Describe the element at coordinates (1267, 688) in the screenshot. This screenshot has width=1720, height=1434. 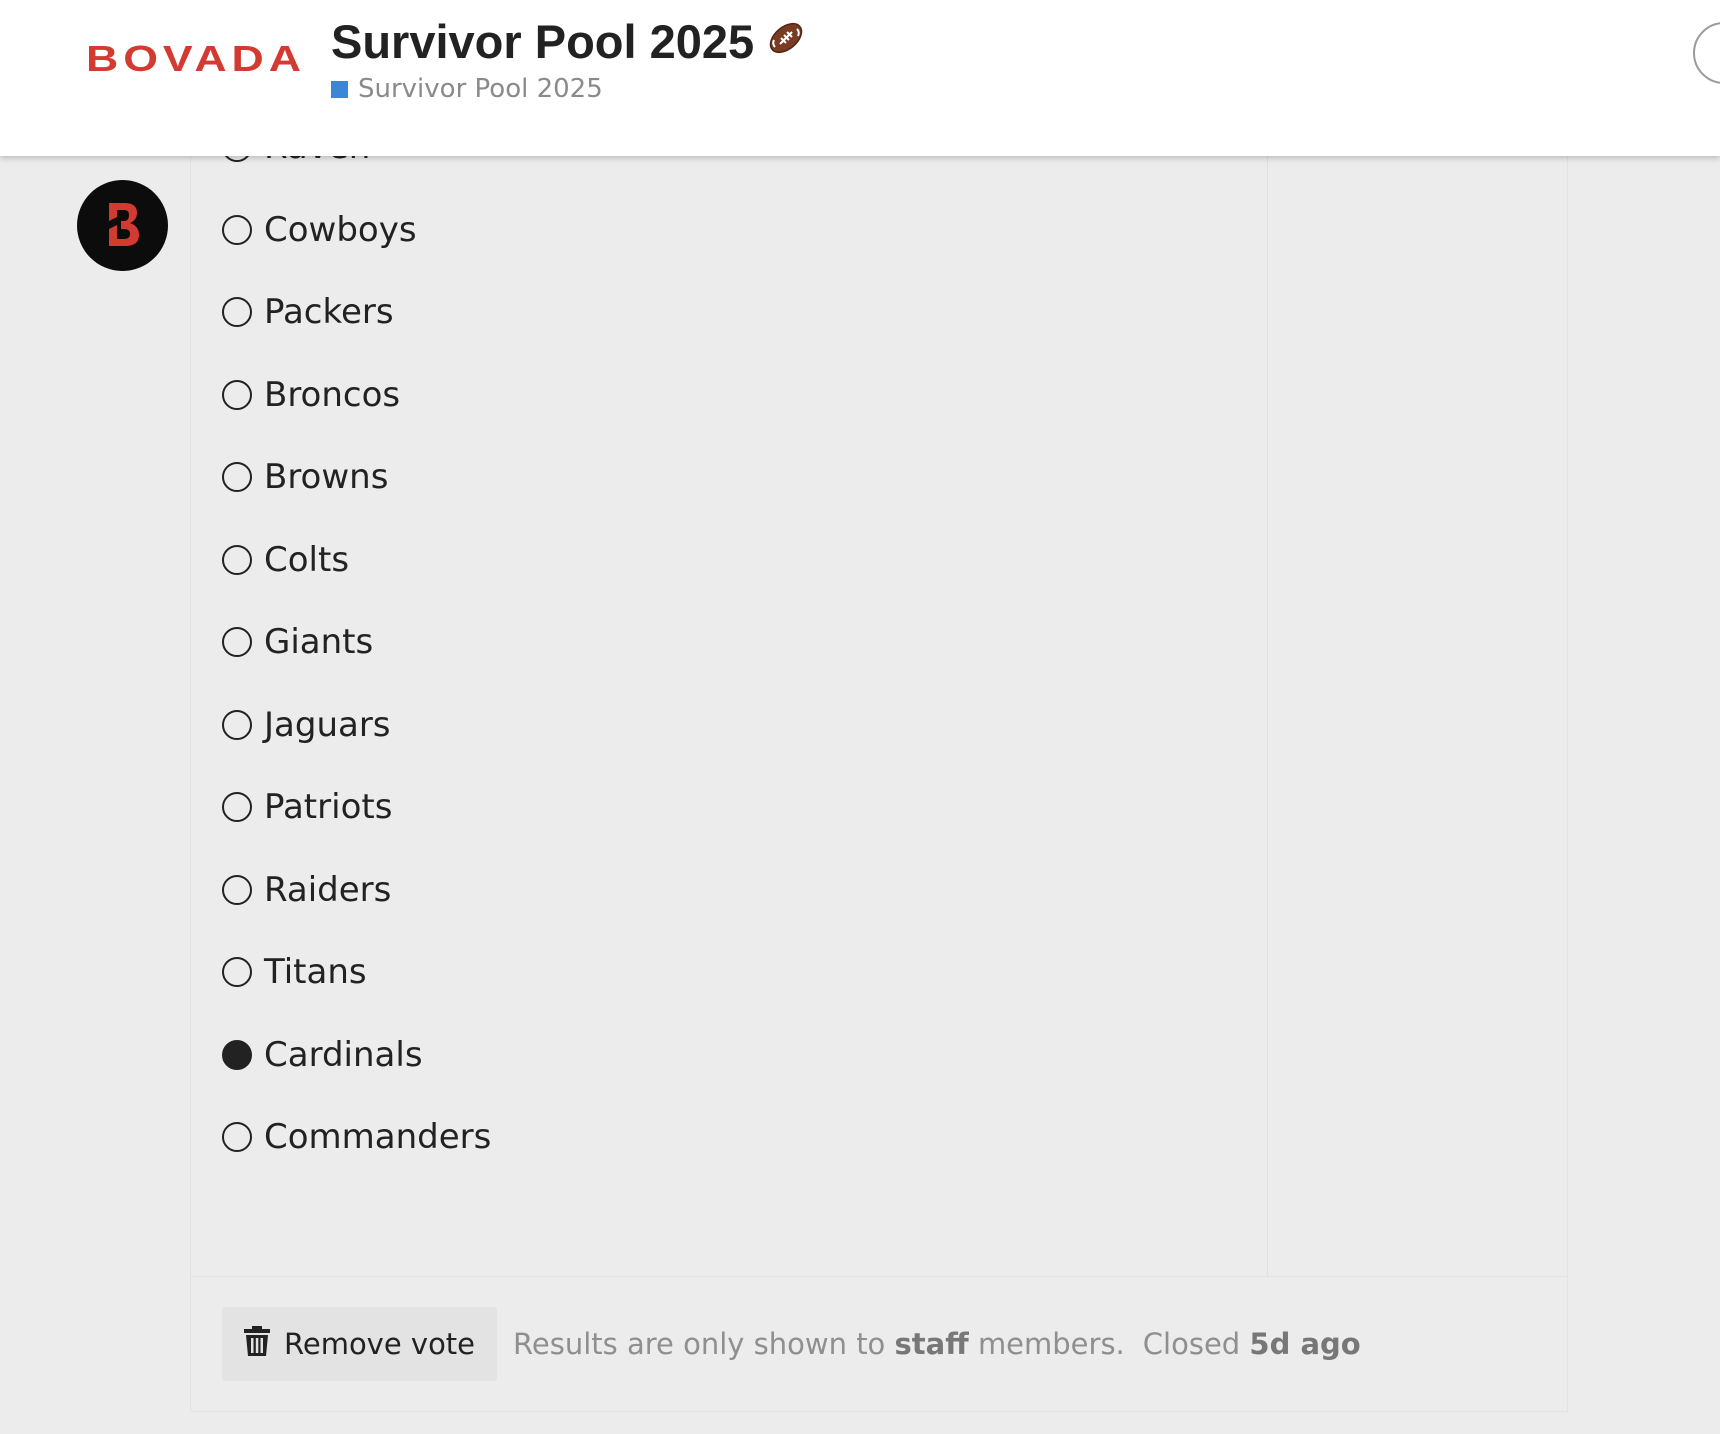
I see `poll-column-divider` at that location.